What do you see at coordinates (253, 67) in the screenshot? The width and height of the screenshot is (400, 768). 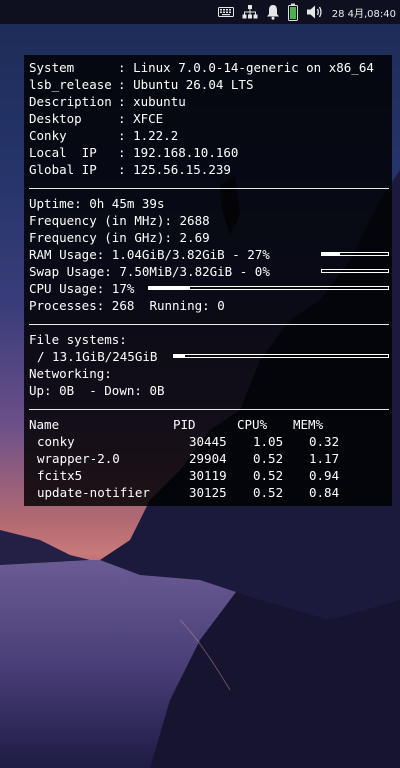 I see `system-value: Linux 7.0.0-14-generic on x86_64` at bounding box center [253, 67].